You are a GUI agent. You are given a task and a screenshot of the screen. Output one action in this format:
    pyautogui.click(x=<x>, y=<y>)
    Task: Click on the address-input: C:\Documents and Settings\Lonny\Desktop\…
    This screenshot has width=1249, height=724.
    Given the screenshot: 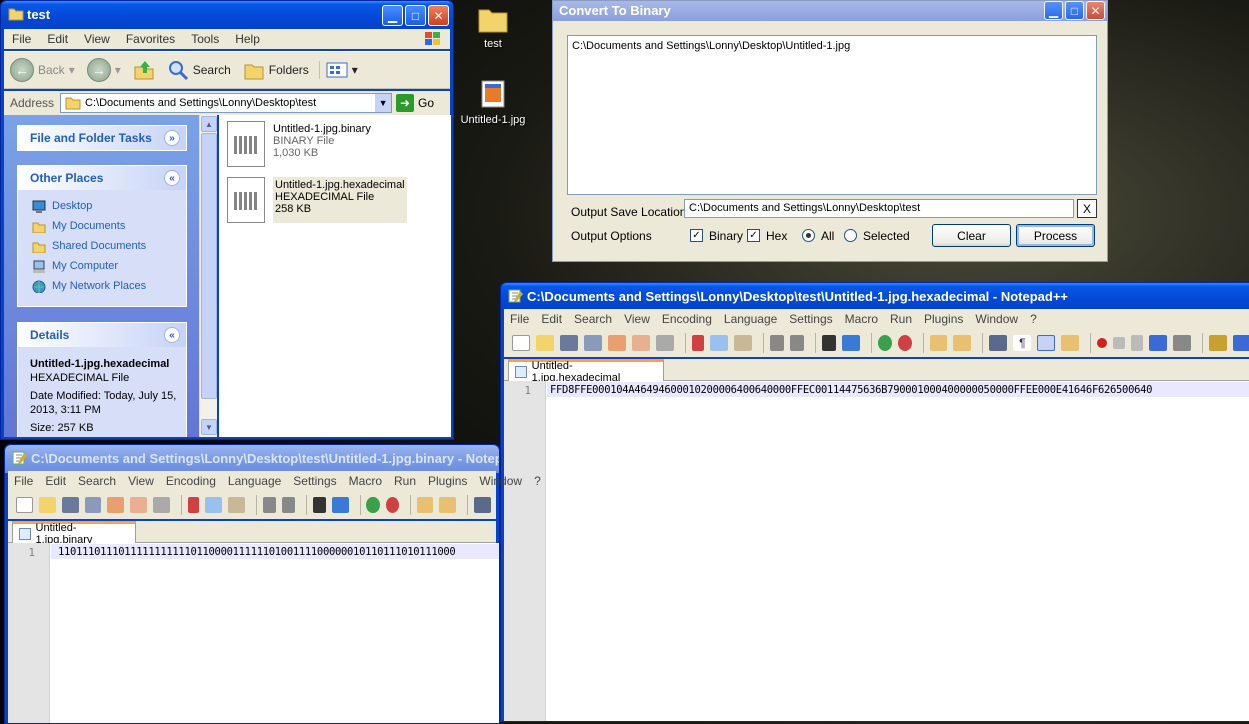 What is the action you would take?
    pyautogui.click(x=226, y=103)
    